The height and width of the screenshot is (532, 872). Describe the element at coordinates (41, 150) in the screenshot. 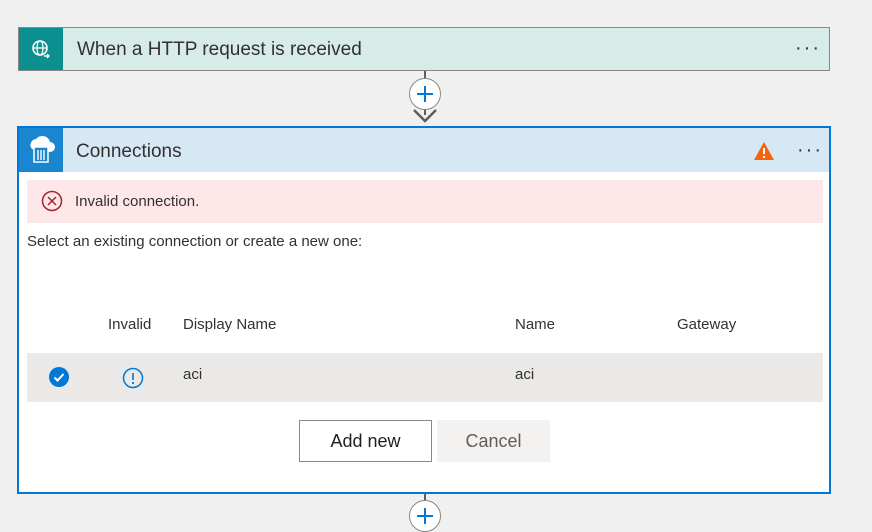

I see `cloud-container-icon` at that location.